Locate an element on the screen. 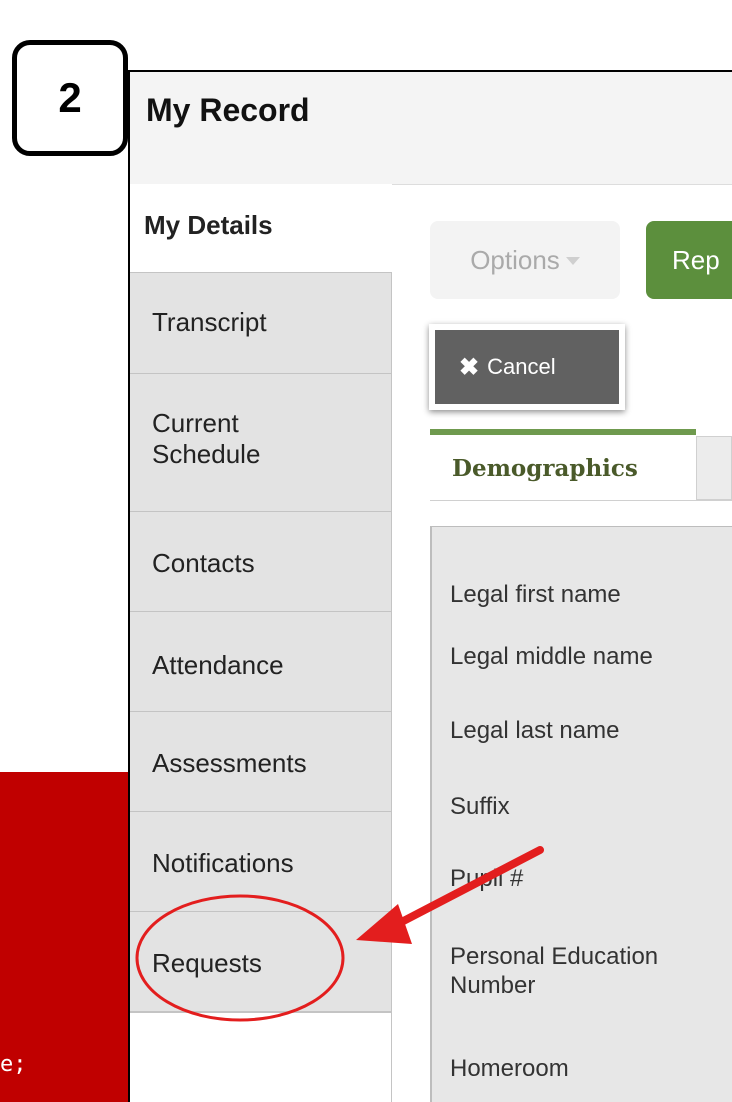 Image resolution: width=732 pixels, height=1102 pixels. sidebar-item-label: Contacts is located at coordinates (203, 563).